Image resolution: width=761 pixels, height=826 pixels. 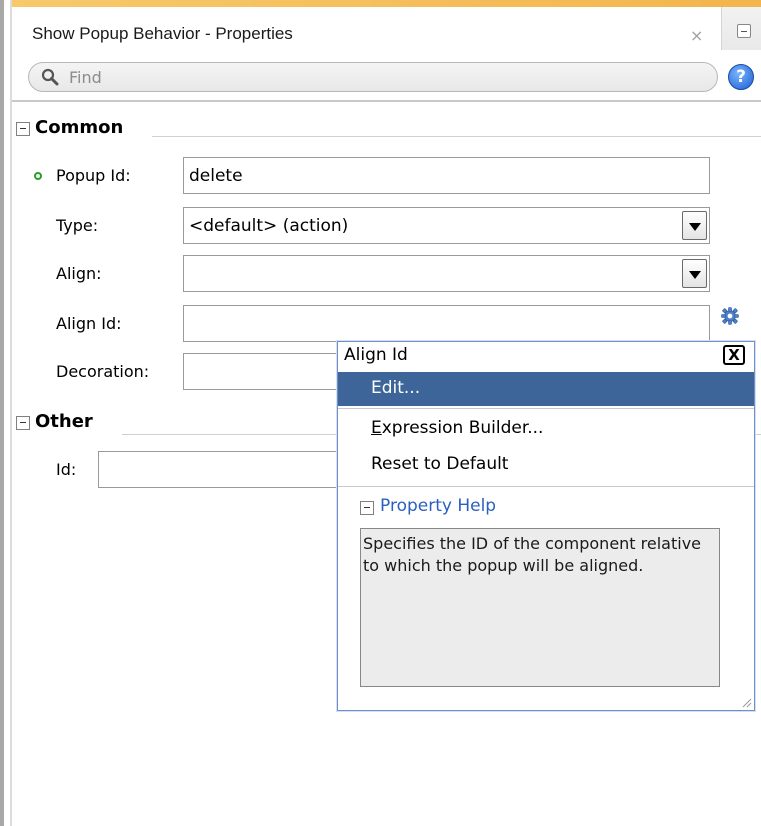 I want to click on help-icon: ?, so click(x=741, y=77).